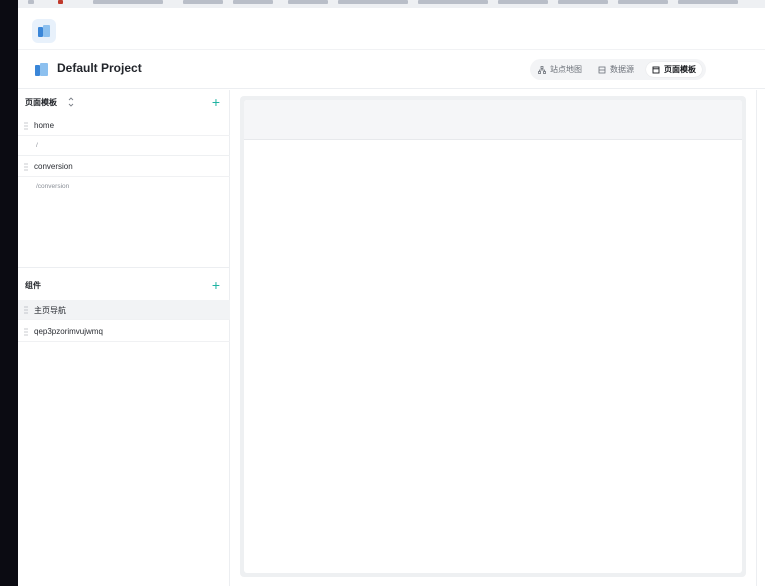 Image resolution: width=765 pixels, height=586 pixels. I want to click on tab-sitemap: 站点地图, so click(560, 69).